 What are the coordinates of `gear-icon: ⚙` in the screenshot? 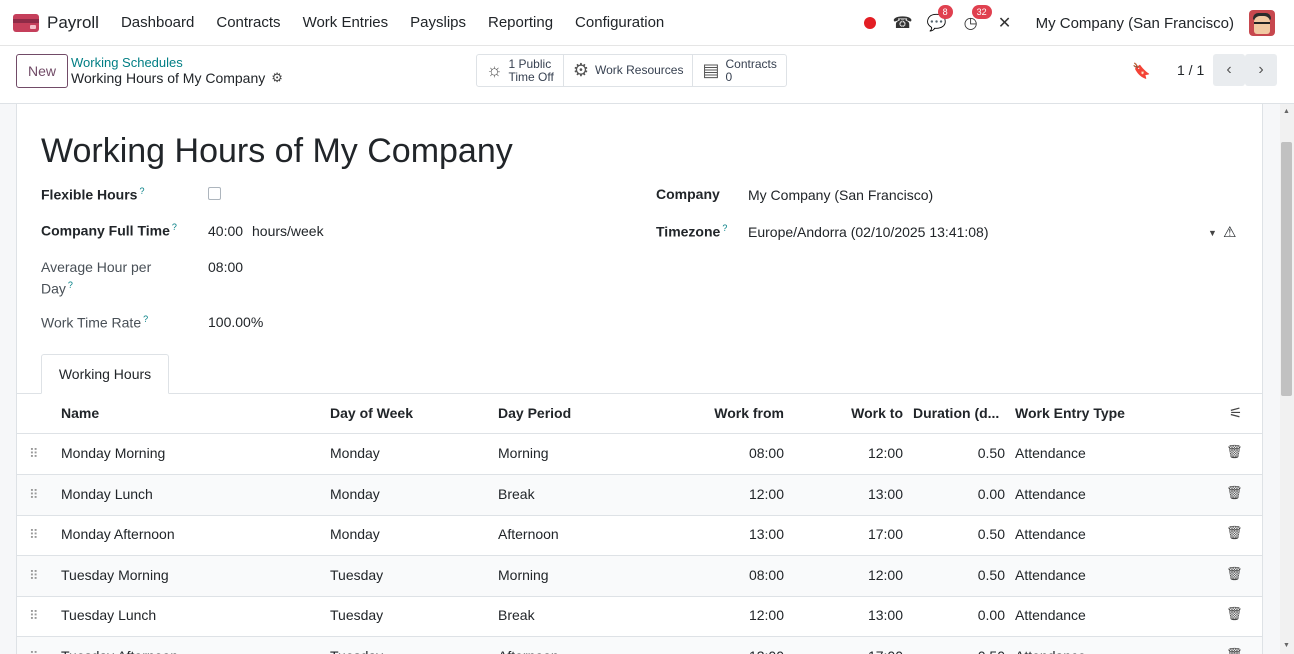 It's located at (277, 78).